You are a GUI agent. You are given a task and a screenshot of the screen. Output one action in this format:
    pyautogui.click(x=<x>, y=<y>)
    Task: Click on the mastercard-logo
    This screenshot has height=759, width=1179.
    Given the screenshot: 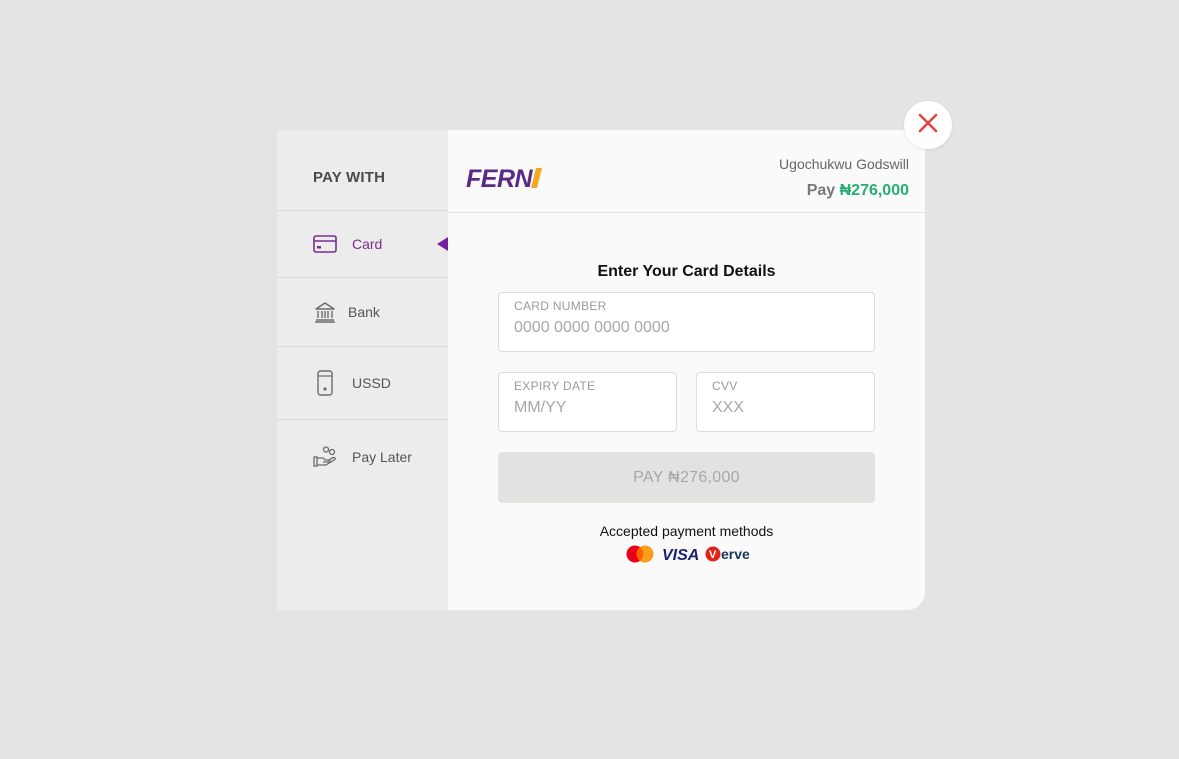 What is the action you would take?
    pyautogui.click(x=640, y=556)
    